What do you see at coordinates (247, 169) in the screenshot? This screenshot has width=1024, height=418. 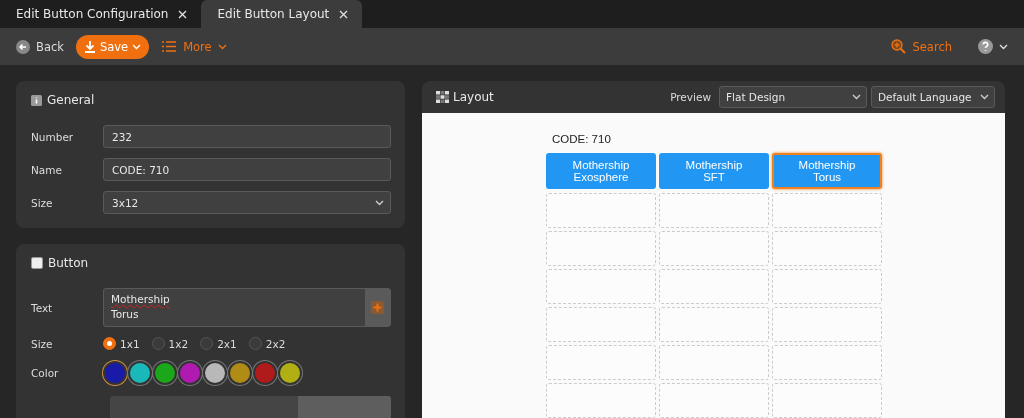 I see `input-field: CODE: 710` at bounding box center [247, 169].